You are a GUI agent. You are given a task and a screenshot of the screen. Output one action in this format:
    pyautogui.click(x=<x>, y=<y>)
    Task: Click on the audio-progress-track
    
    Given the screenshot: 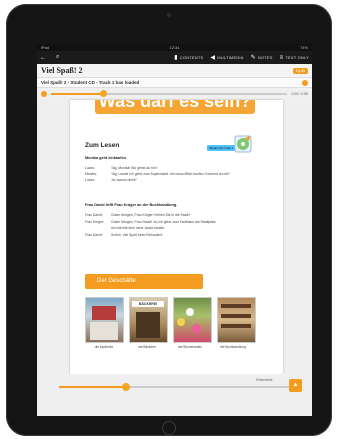 What is the action you would take?
    pyautogui.click(x=169, y=93)
    